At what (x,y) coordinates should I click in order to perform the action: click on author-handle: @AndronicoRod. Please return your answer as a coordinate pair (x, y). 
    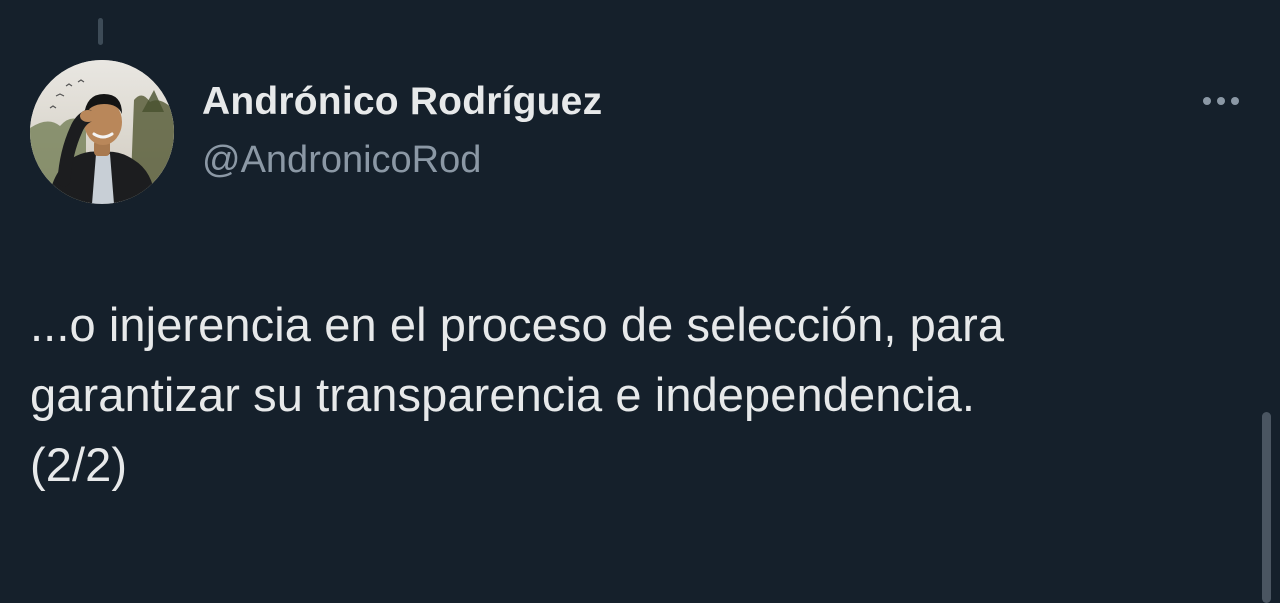
    Looking at the image, I should click on (341, 160).